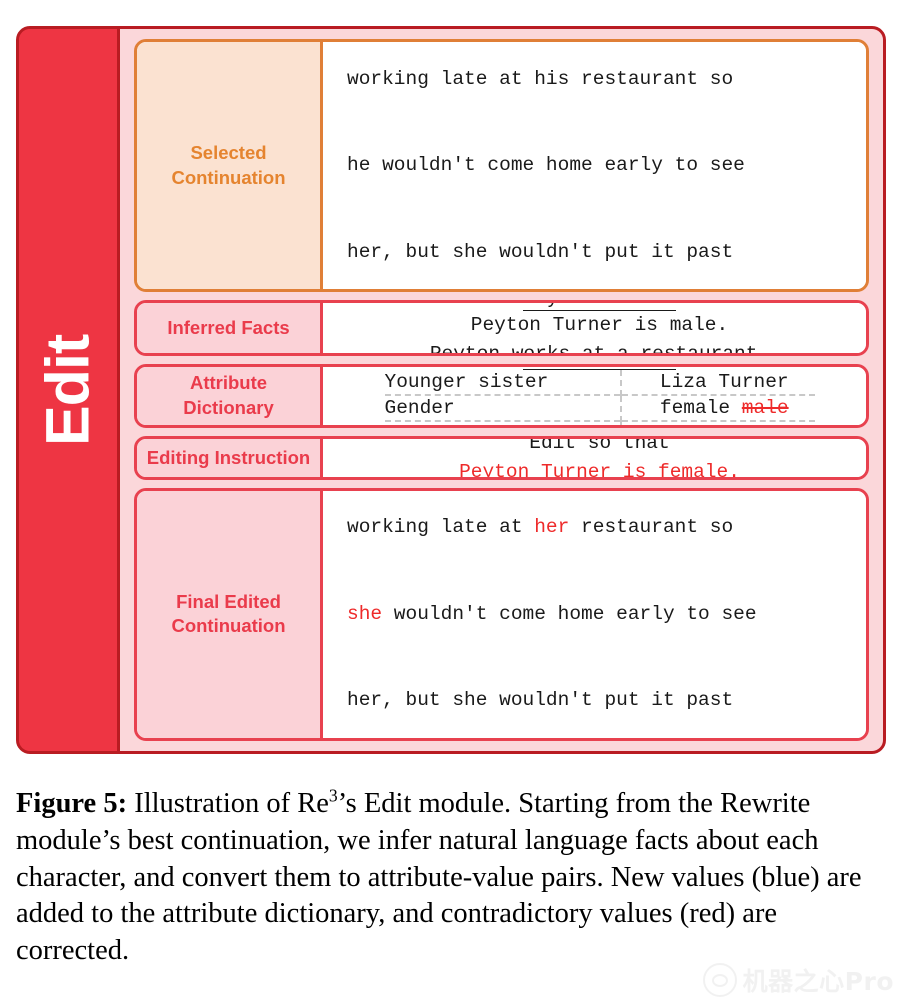  I want to click on attribute-value-cell: Liza Turner, so click(718, 382).